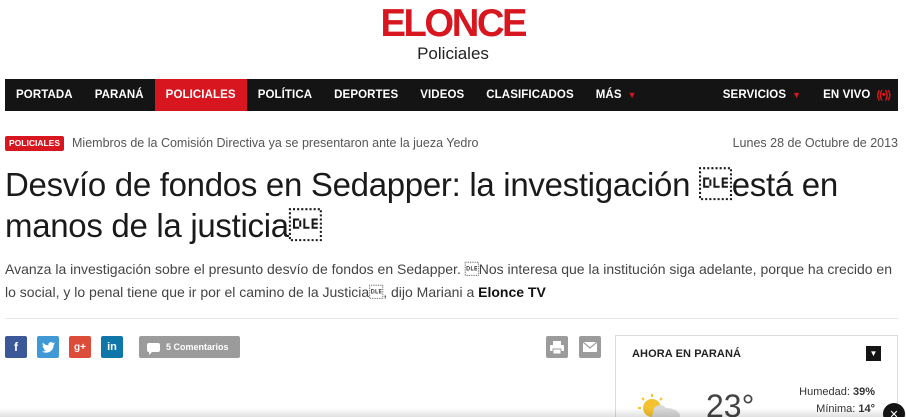  Describe the element at coordinates (824, 392) in the screenshot. I see `humidity-label: Humedad:` at that location.